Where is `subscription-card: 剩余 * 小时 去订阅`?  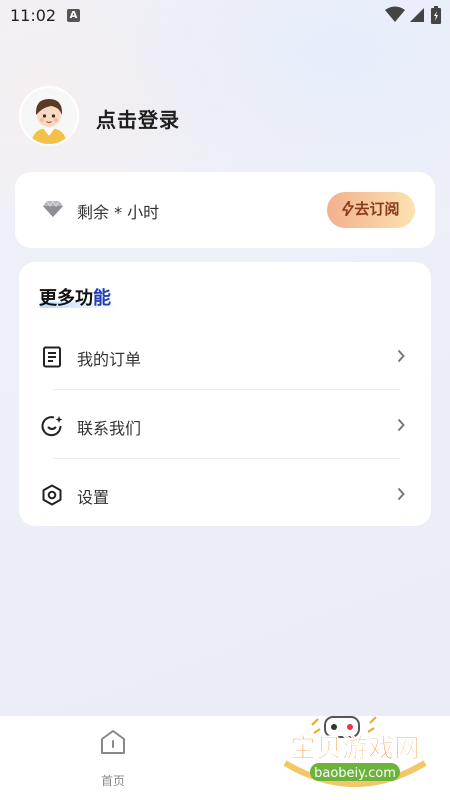
subscription-card: 剩余 * 小时 去订阅 is located at coordinates (225, 210).